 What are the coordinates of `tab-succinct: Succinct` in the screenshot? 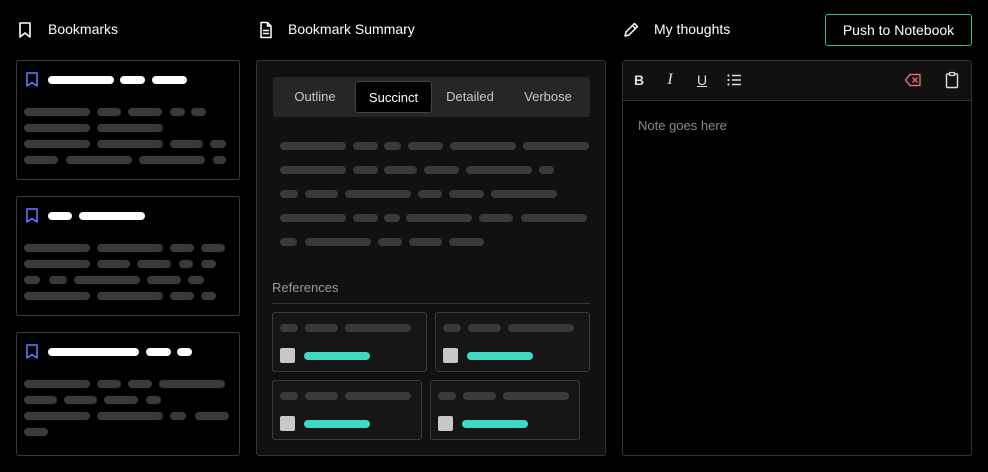 It's located at (393, 97).